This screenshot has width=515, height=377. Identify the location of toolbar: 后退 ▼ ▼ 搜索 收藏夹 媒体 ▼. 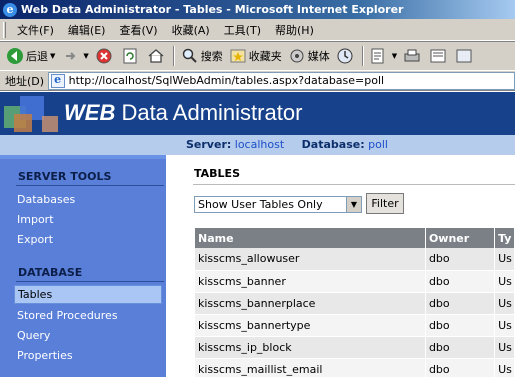
(257, 56).